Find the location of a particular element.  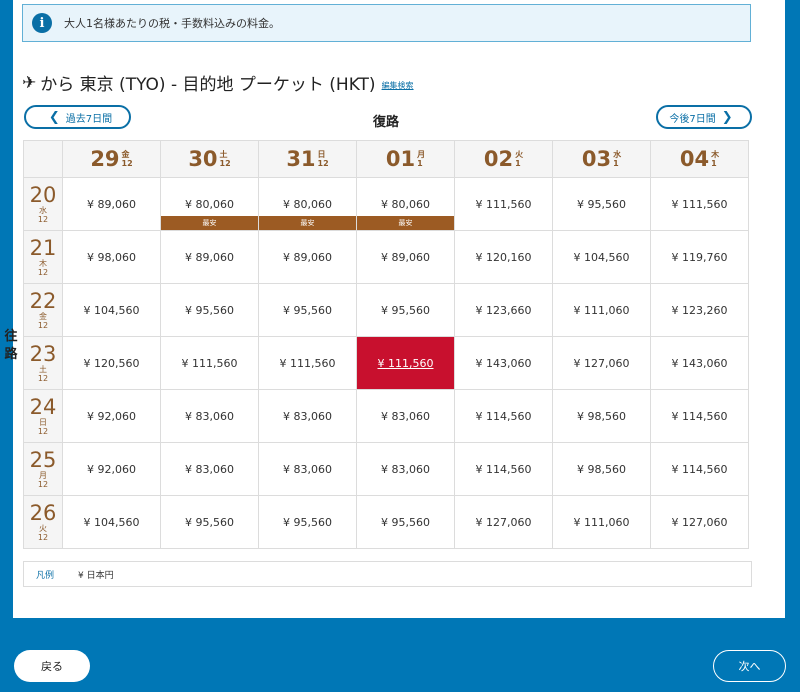

return-day: 30 is located at coordinates (203, 159).